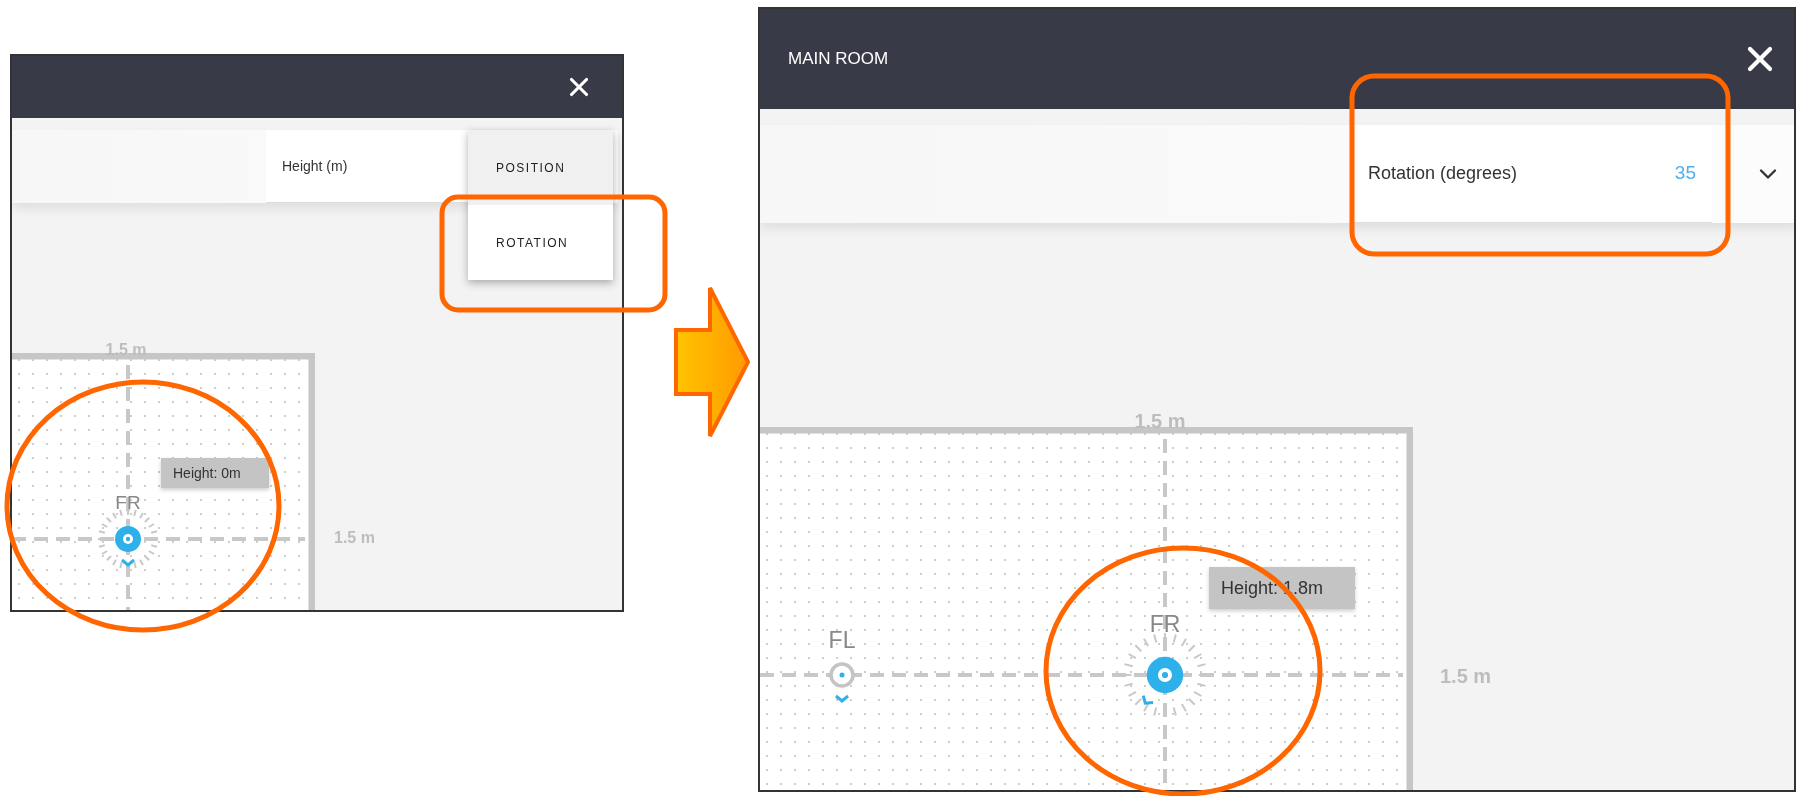  I want to click on speaker-label: FL, so click(842, 640).